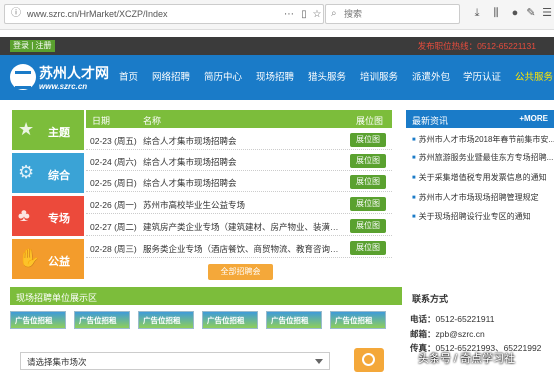 The width and height of the screenshot is (554, 372). I want to click on category-label: 专场, so click(59, 219).